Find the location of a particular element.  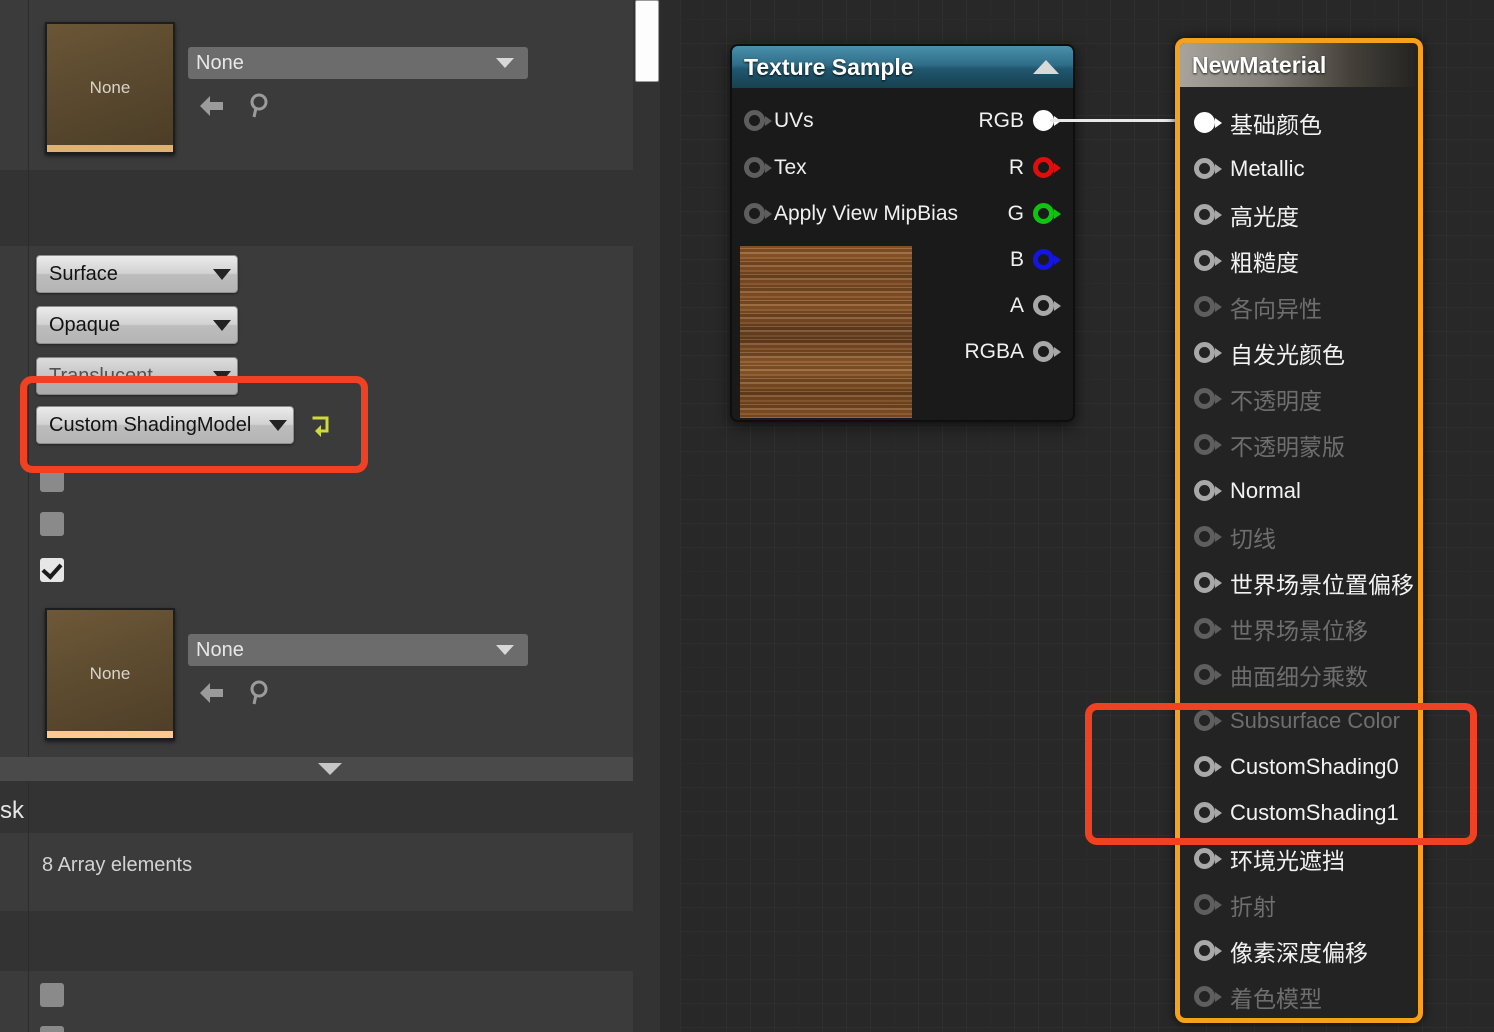

pin-opacity-mask: 不透明蒙版 is located at coordinates (1269, 445).